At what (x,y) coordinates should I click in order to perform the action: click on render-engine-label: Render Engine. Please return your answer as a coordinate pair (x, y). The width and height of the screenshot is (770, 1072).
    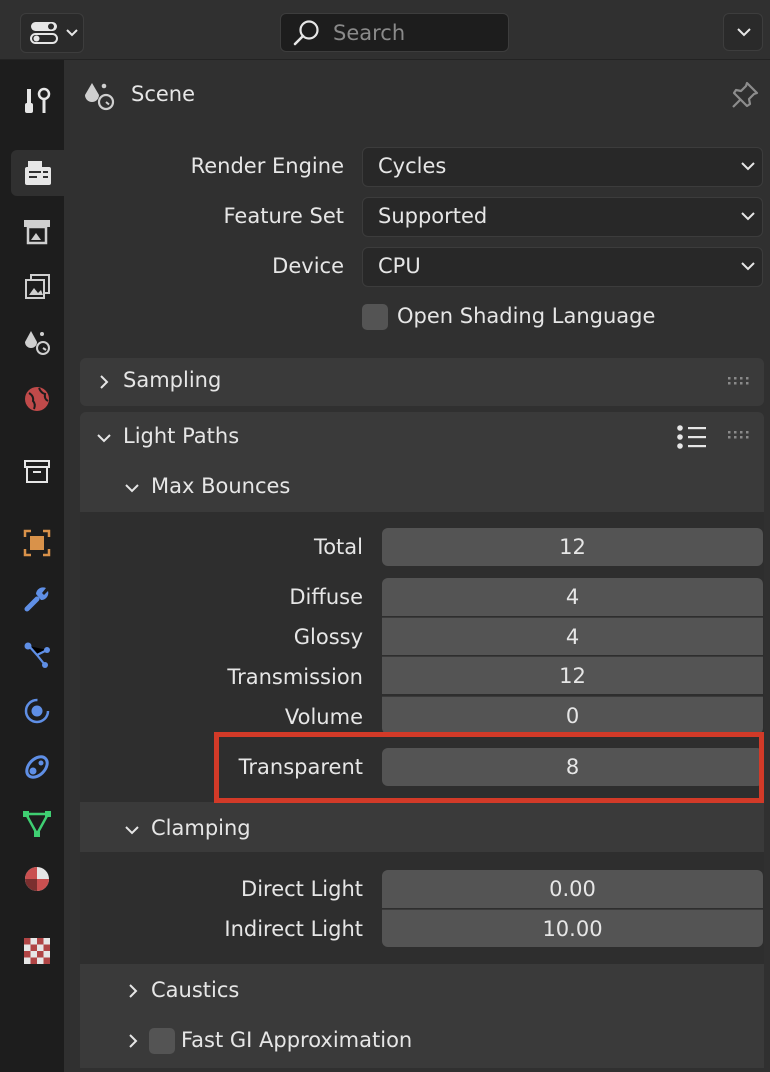
    Looking at the image, I should click on (267, 166).